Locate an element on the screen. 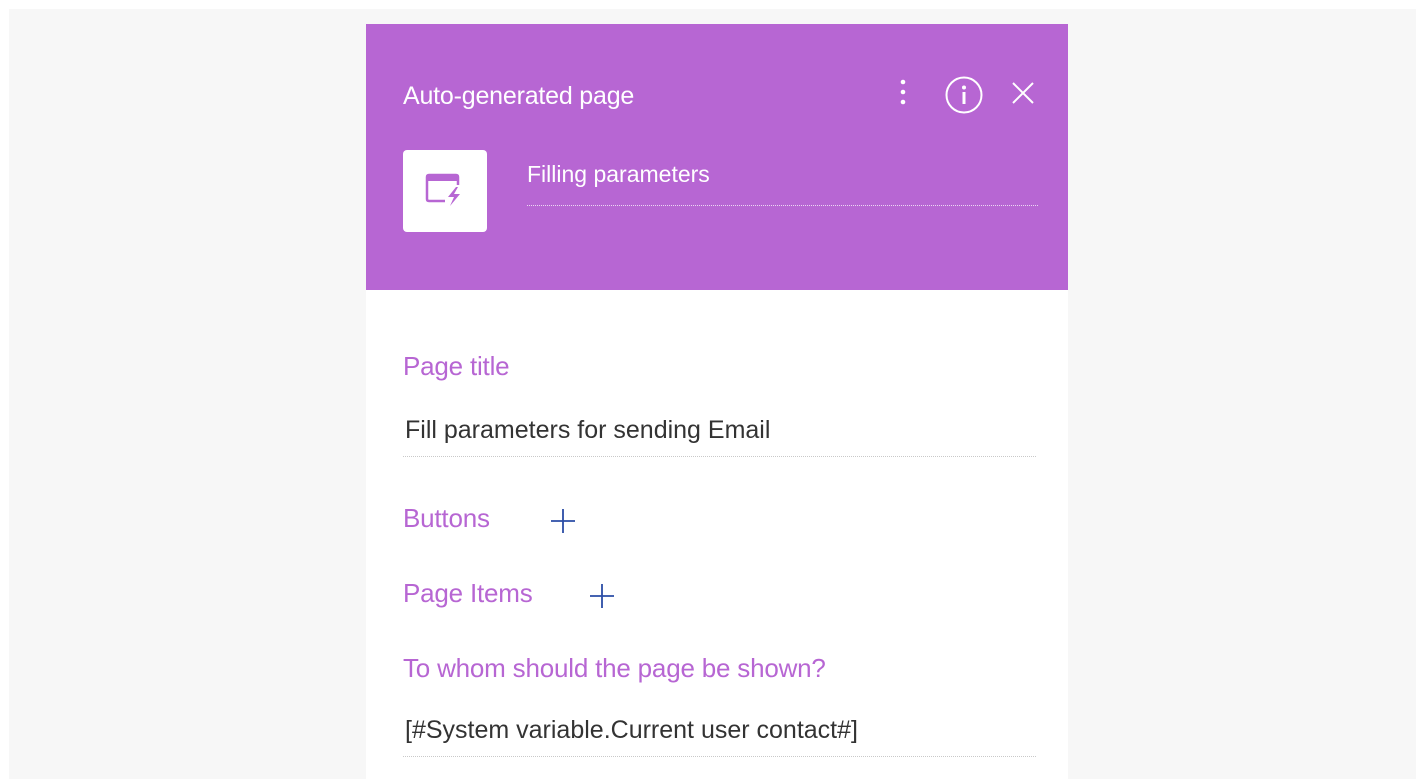 Image resolution: width=1416 pixels, height=779 pixels. add-page-item-button is located at coordinates (602, 596).